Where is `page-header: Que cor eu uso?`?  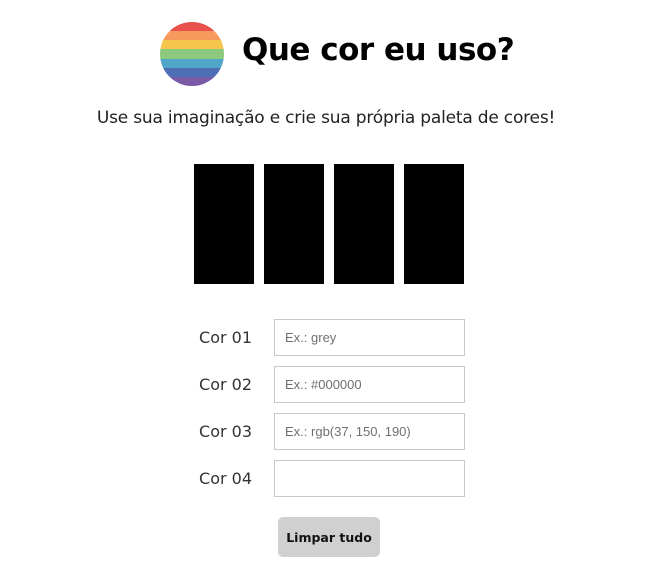
page-header: Que cor eu uso? is located at coordinates (326, 55).